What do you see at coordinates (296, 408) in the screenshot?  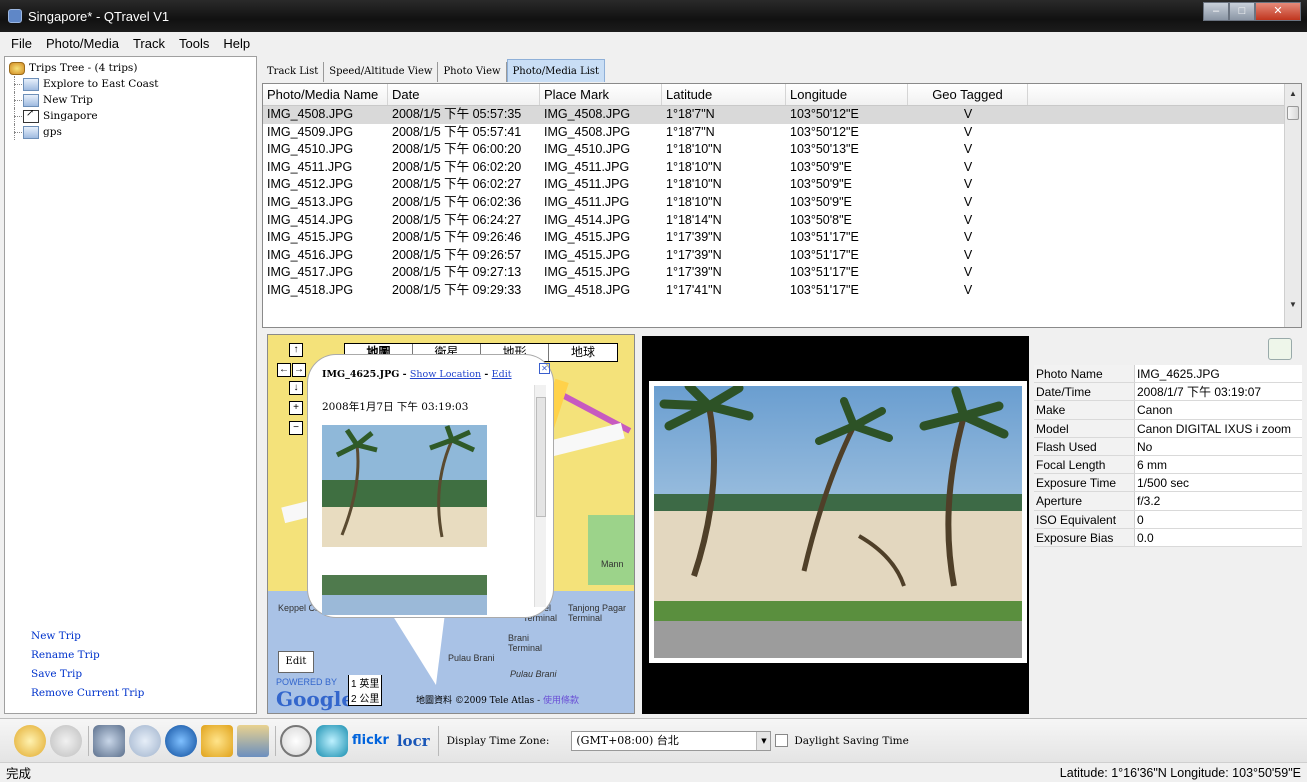 I see `zoom-in-icon: +` at bounding box center [296, 408].